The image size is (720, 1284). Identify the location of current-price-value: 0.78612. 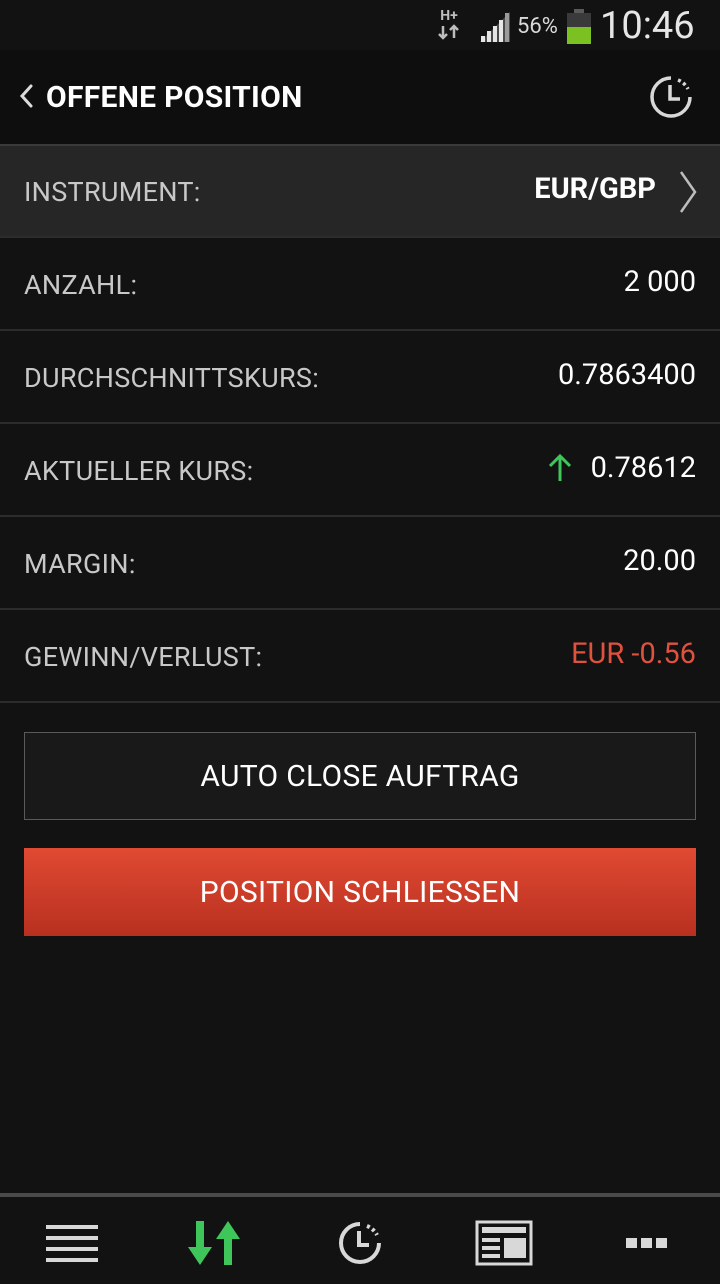
(643, 468).